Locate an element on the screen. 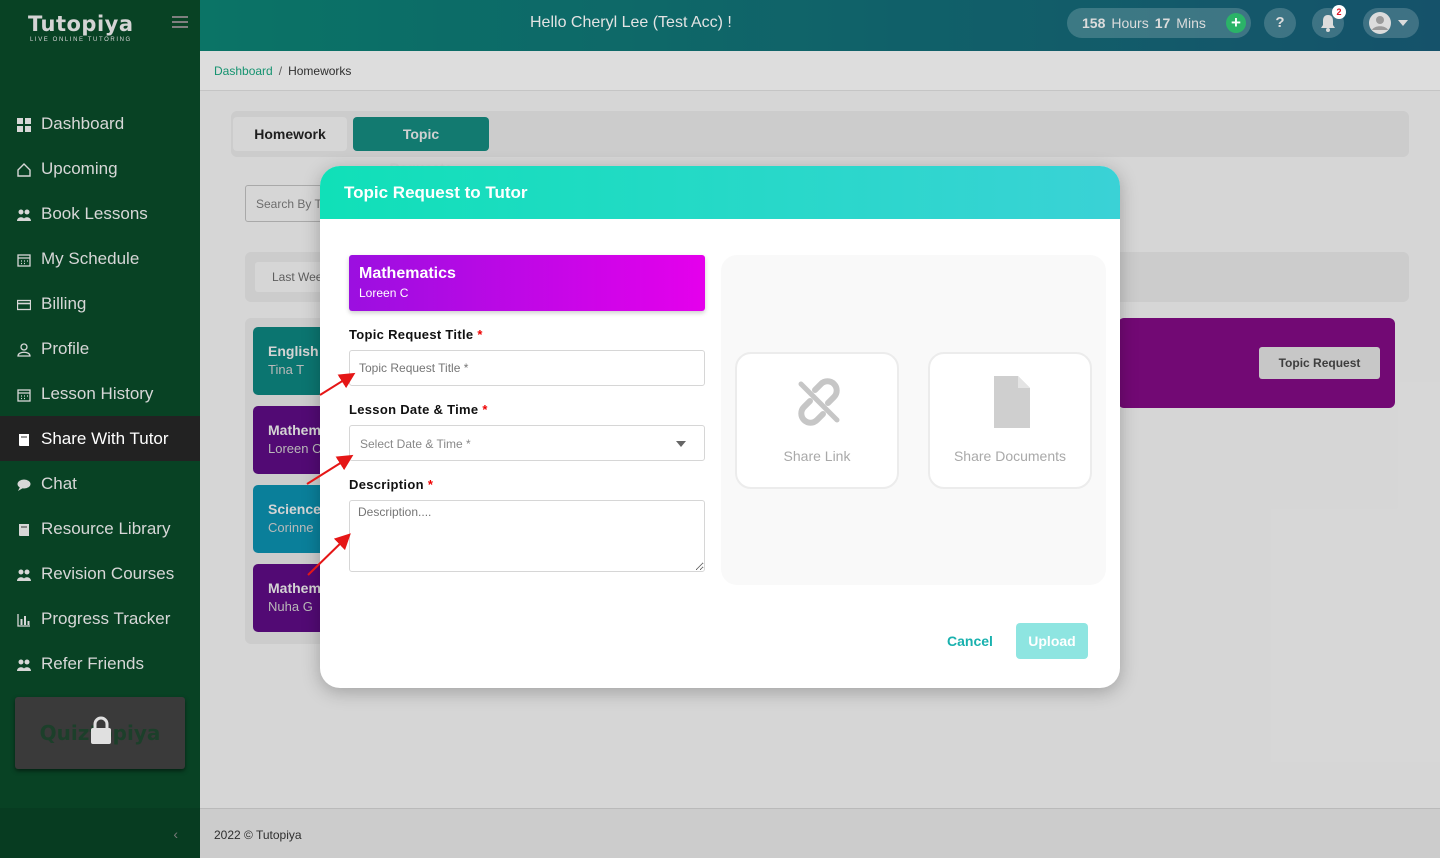  menu-toggle-icon is located at coordinates (180, 22).